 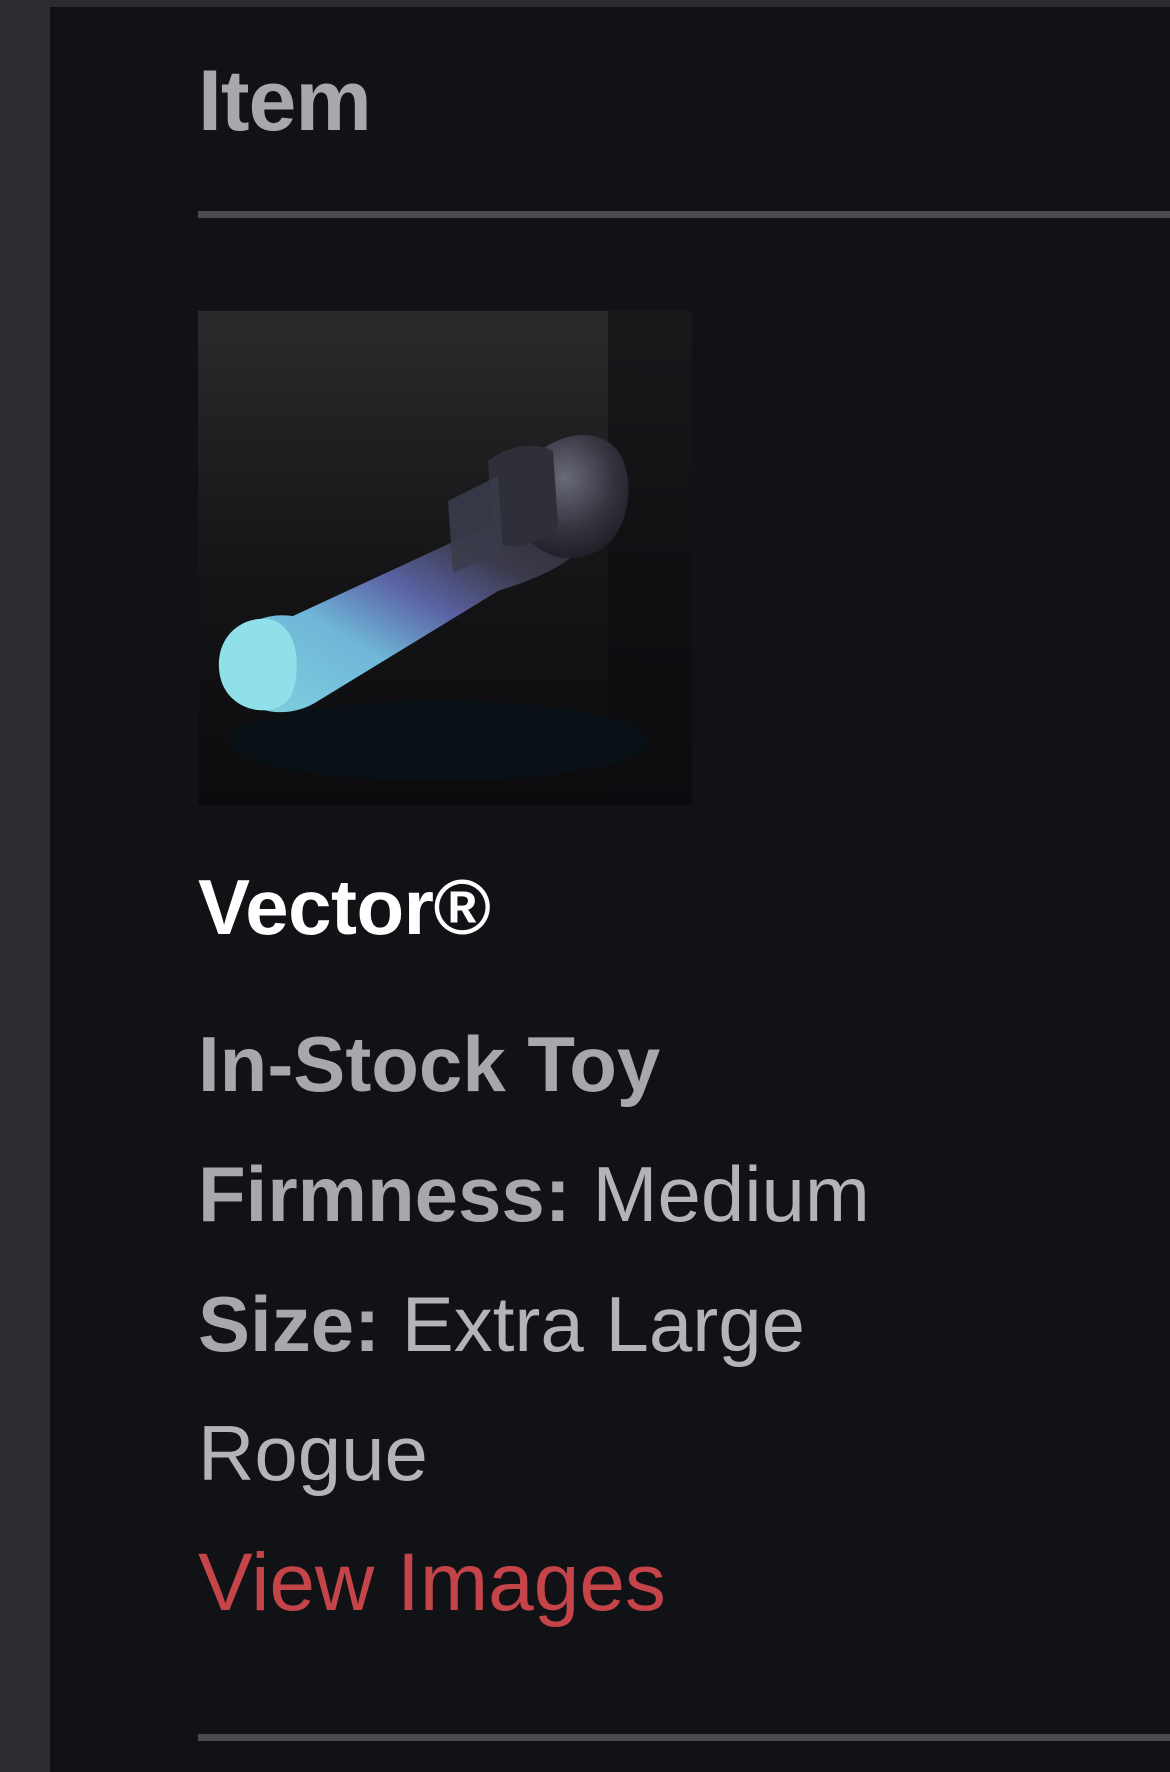 What do you see at coordinates (384, 1194) in the screenshot?
I see `firmness-label: Firmness:` at bounding box center [384, 1194].